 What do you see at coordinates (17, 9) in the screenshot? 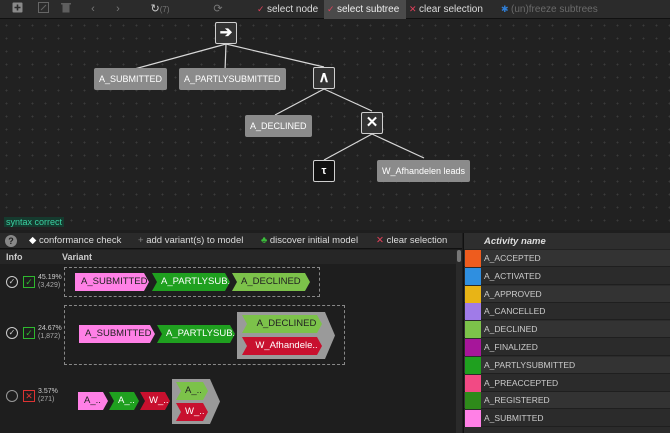
I see `add-node-icon` at bounding box center [17, 9].